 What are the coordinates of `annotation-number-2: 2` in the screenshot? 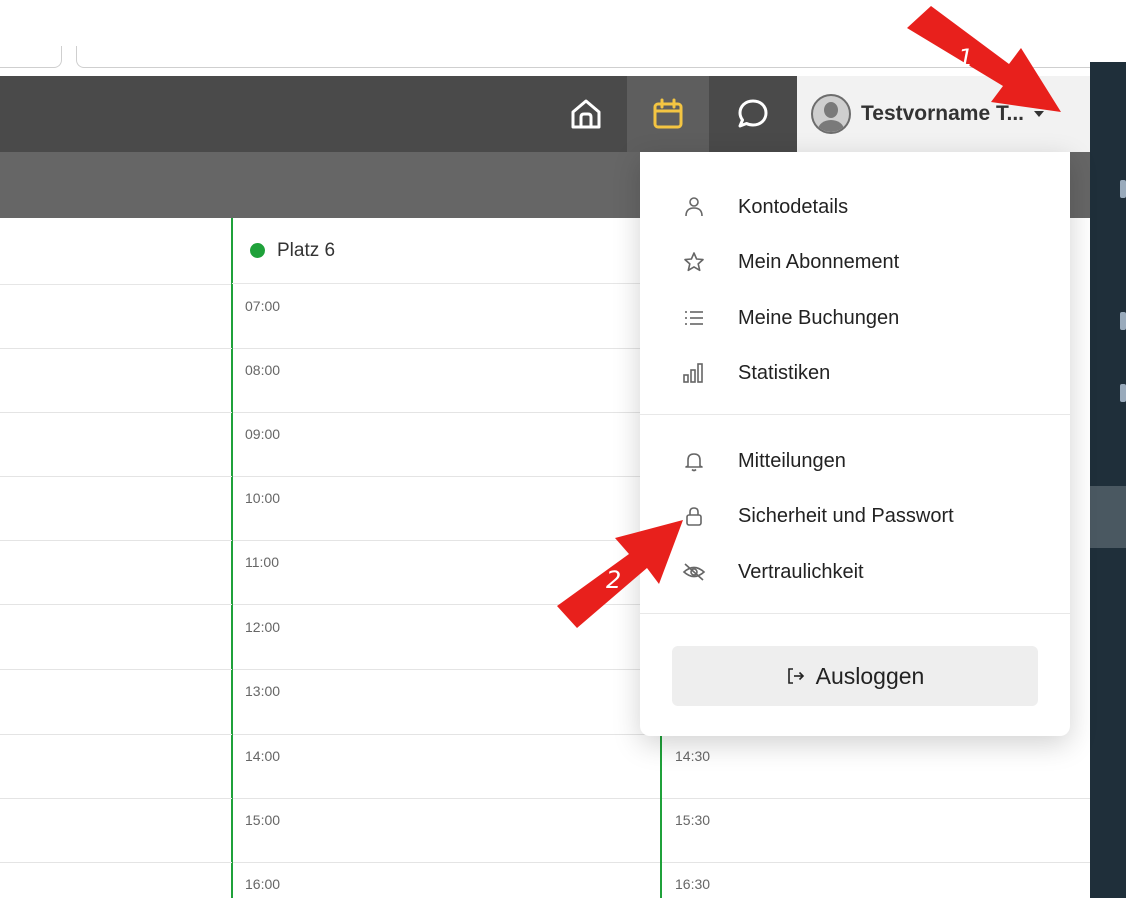 It's located at (614, 580).